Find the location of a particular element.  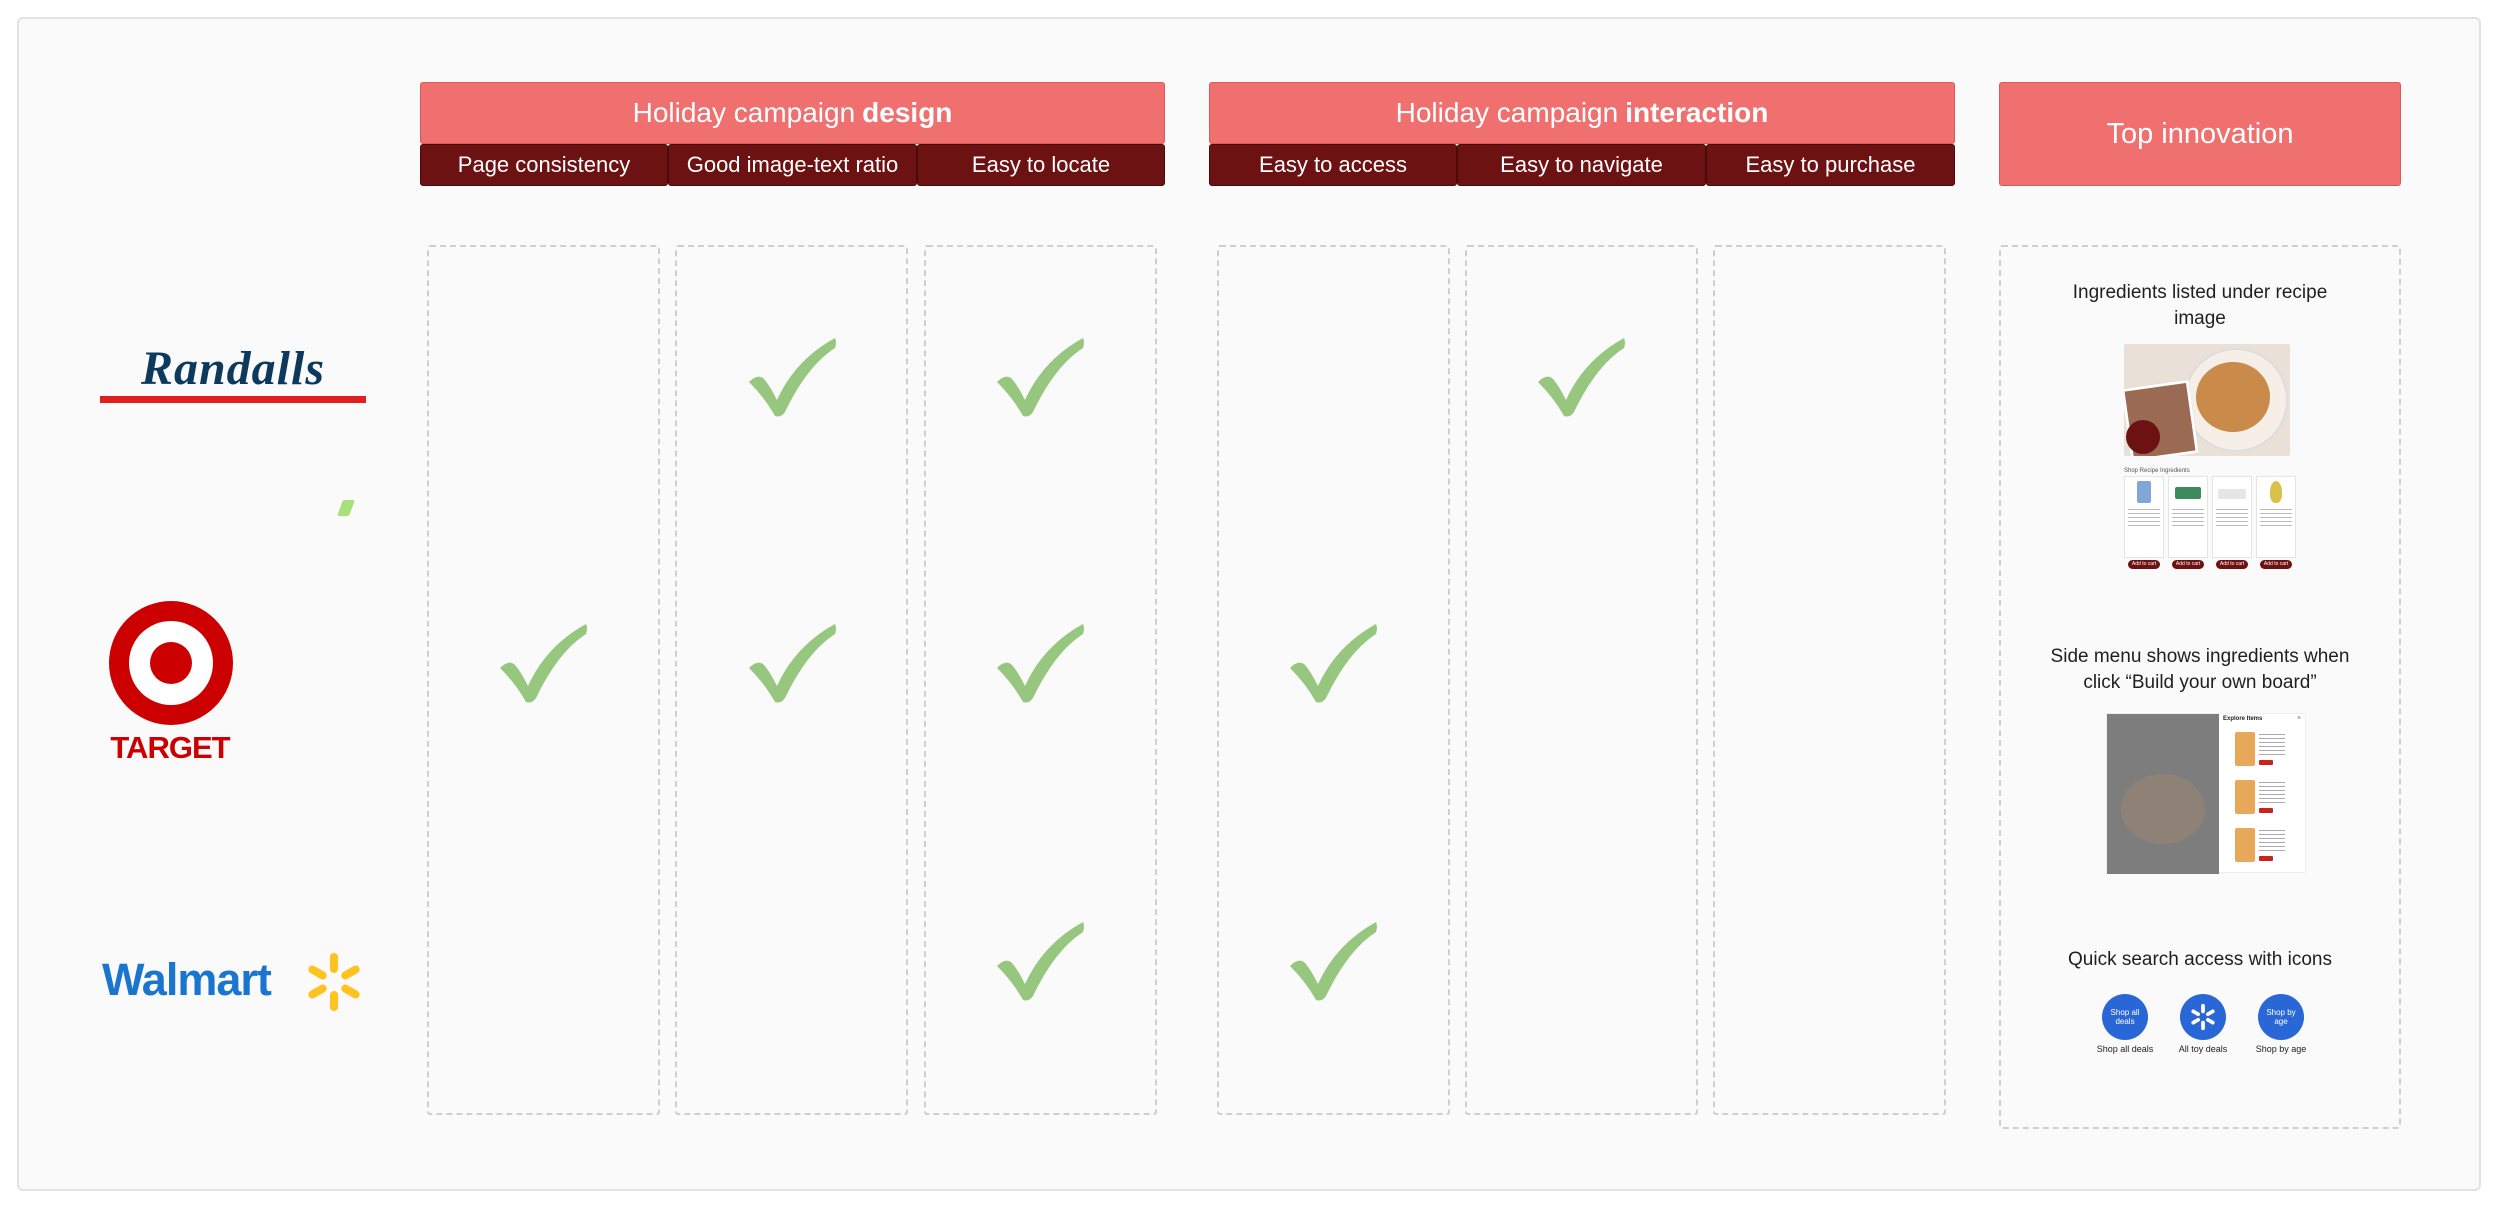

spark-icon is located at coordinates (2203, 1017).